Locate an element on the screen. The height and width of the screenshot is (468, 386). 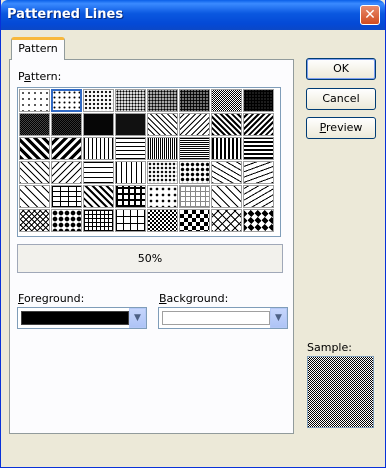
tab-pattern: Pattern is located at coordinates (38, 48).